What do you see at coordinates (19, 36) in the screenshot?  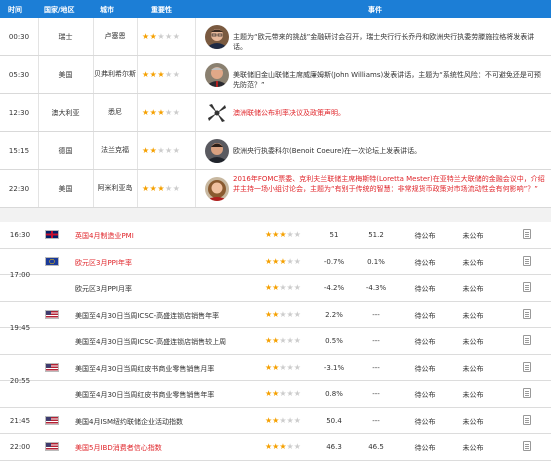 I see `speech-time: 00:30` at bounding box center [19, 36].